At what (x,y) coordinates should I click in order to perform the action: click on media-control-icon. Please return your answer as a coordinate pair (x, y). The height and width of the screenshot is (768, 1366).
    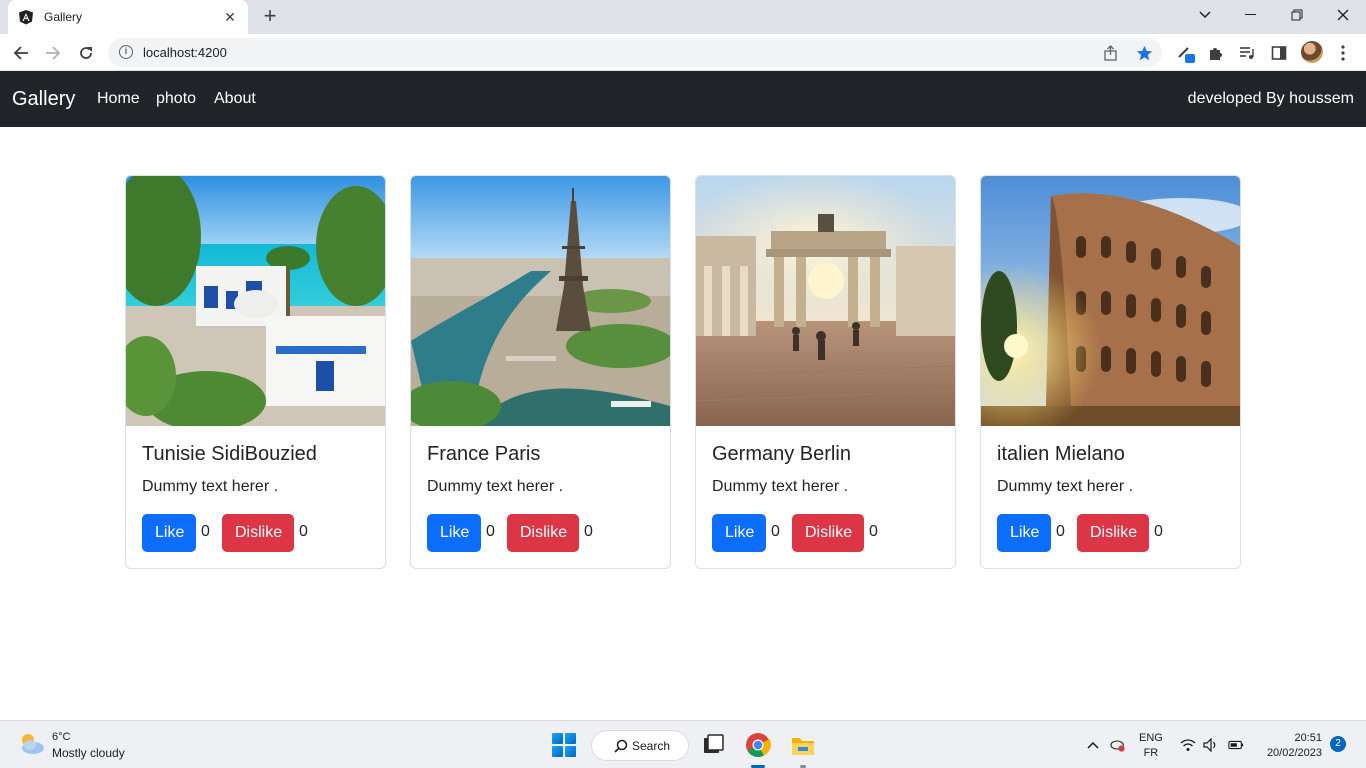
    Looking at the image, I should click on (1247, 53).